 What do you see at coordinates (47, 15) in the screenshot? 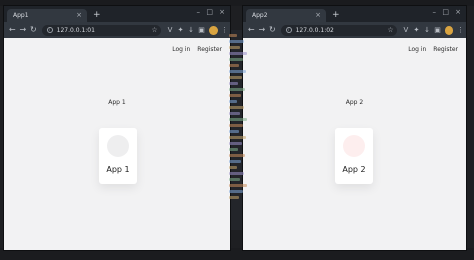
I see `tab-app1: App1 ×` at bounding box center [47, 15].